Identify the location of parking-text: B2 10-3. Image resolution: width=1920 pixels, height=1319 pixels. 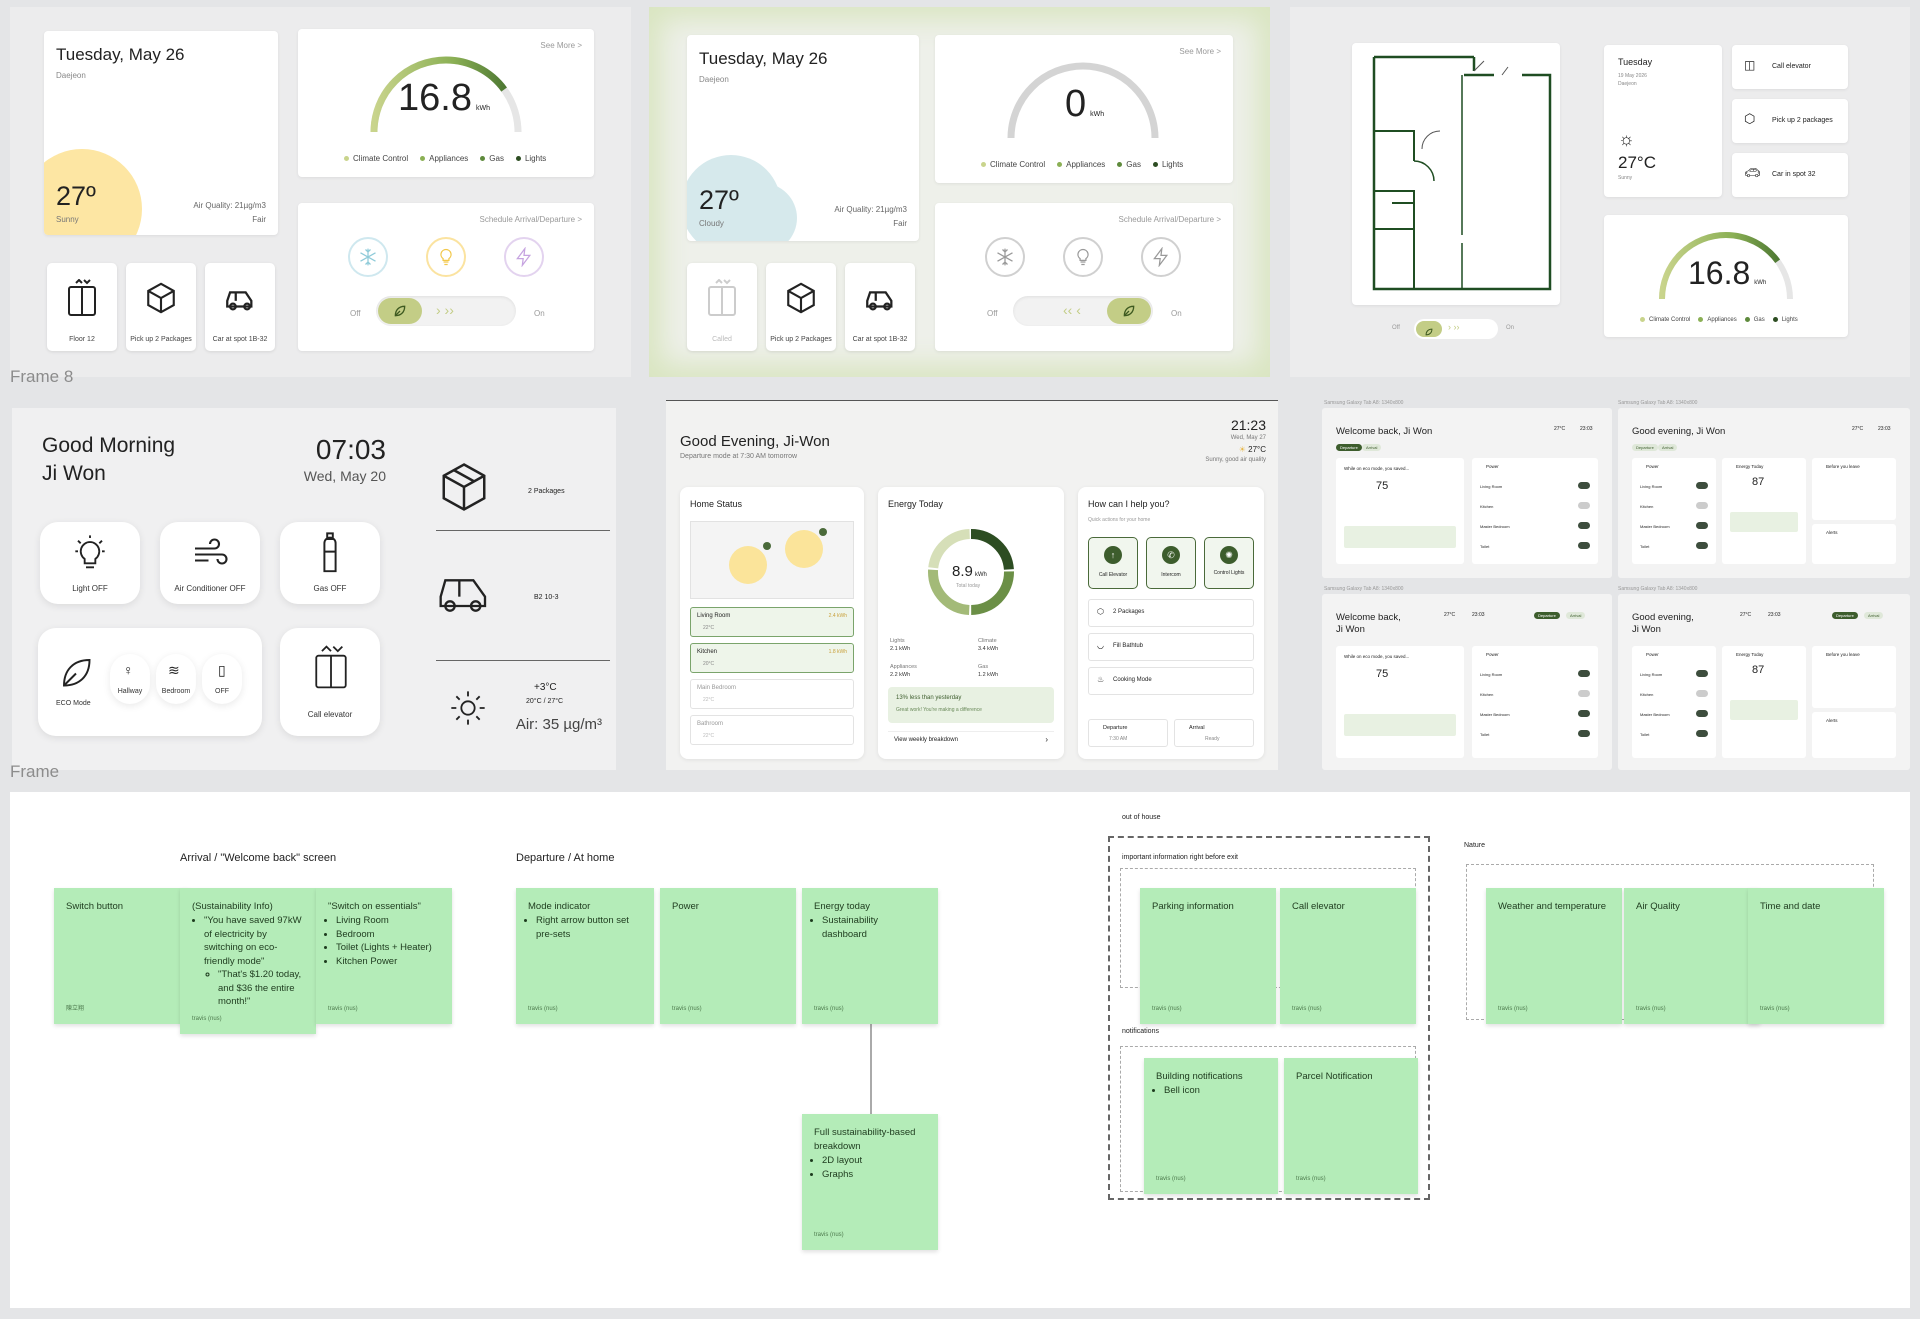
(546, 597).